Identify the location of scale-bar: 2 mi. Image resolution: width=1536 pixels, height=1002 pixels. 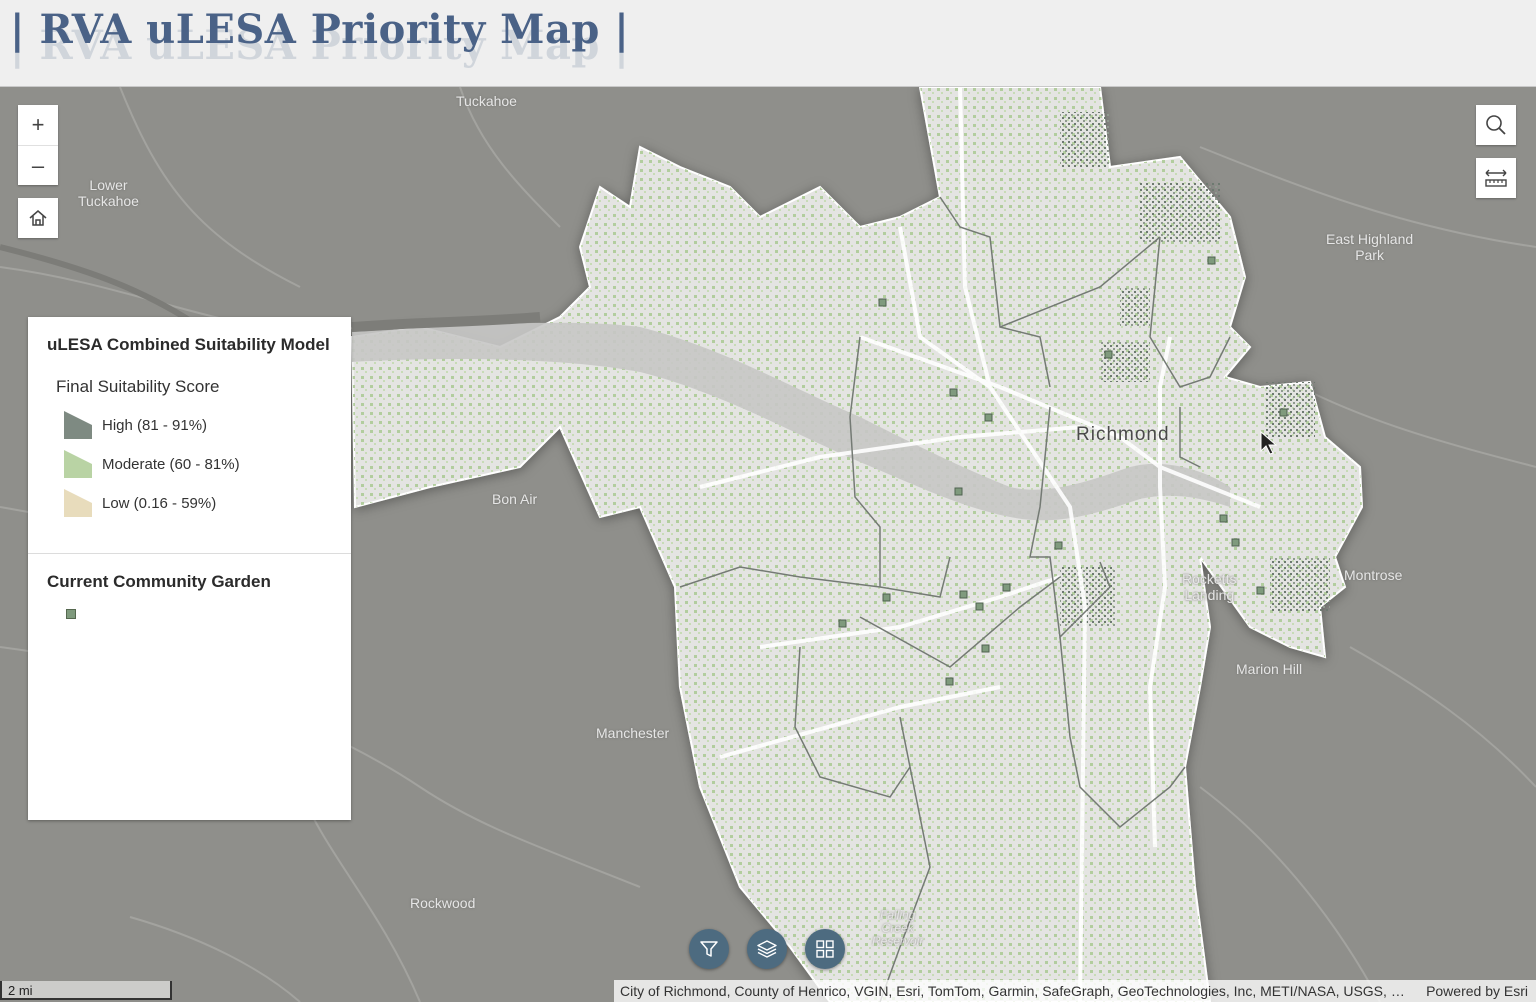
(86, 990).